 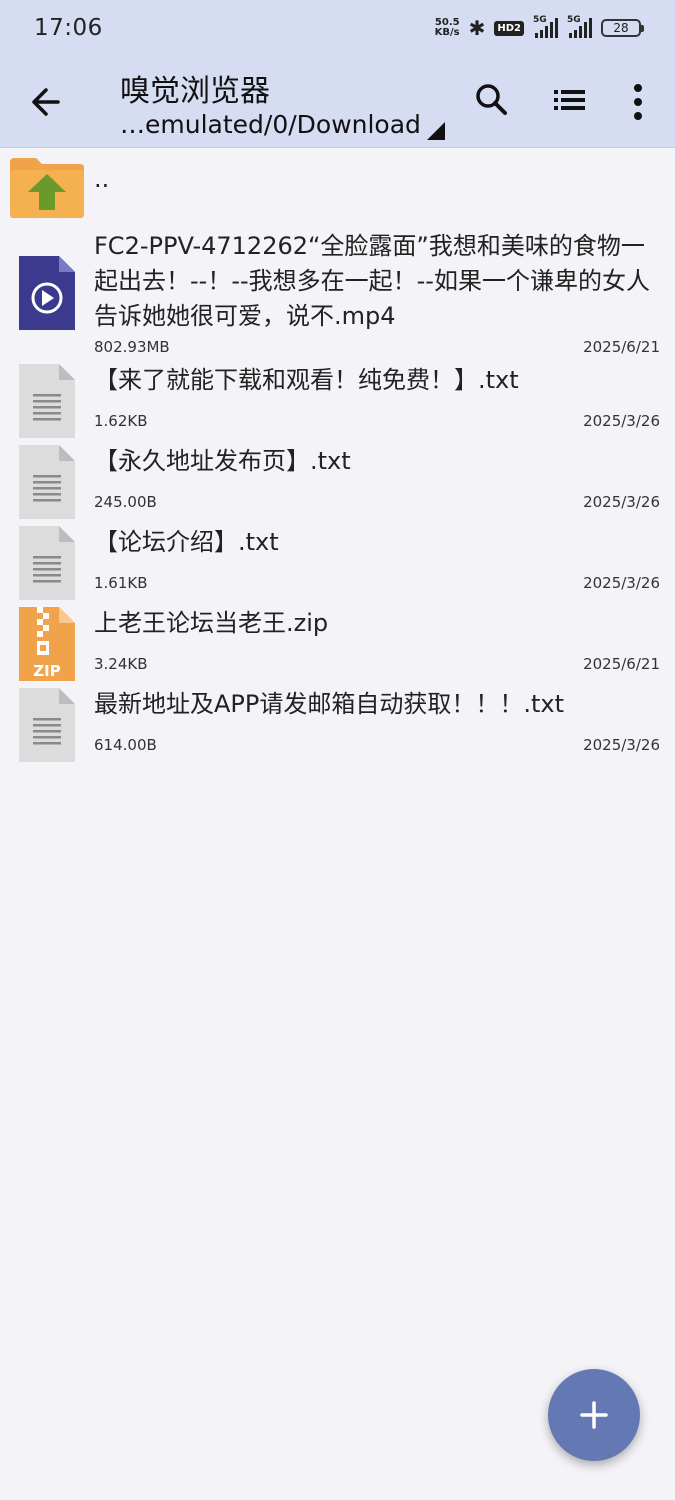 What do you see at coordinates (125, 745) in the screenshot?
I see `file-size: 614.00B` at bounding box center [125, 745].